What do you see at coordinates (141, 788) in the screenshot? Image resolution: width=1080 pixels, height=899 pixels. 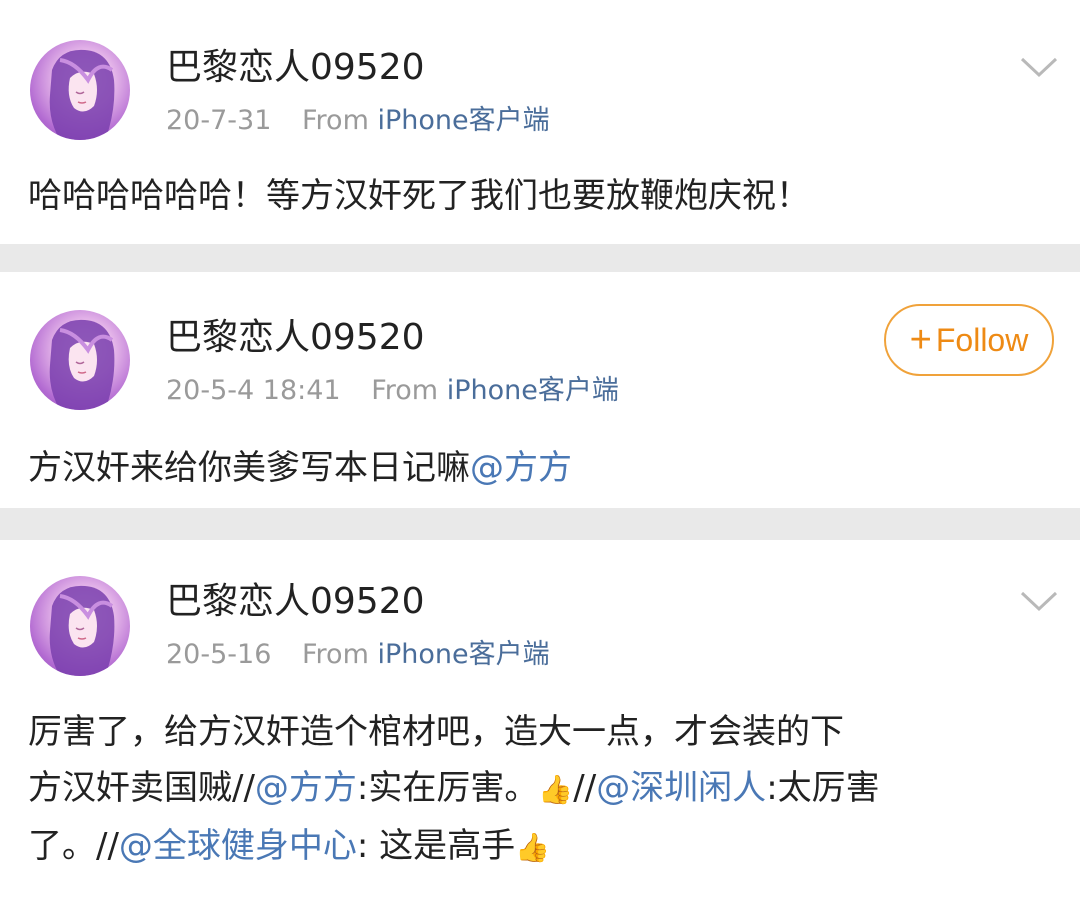 I see `text-segment: 方汉奸卖国贼//` at bounding box center [141, 788].